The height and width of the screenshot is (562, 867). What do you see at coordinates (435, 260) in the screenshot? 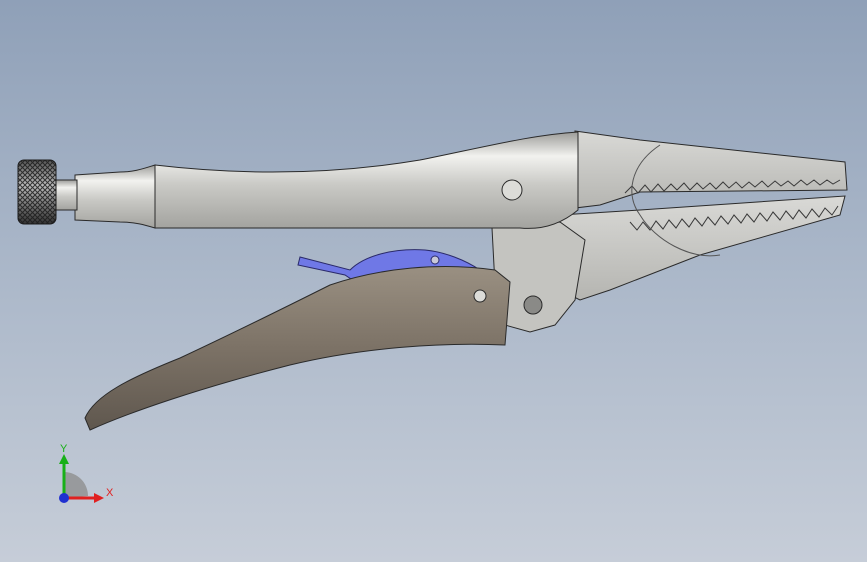
I see `release-lever-pin` at bounding box center [435, 260].